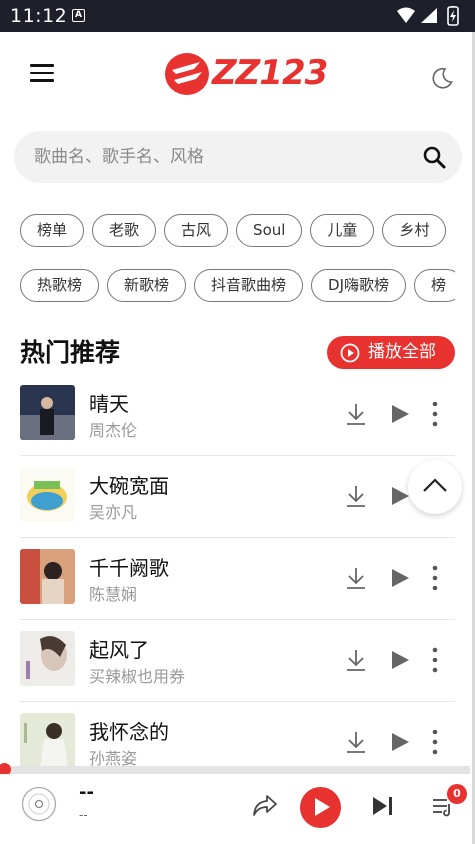 Image resolution: width=475 pixels, height=844 pixels. What do you see at coordinates (39, 804) in the screenshot?
I see `disc-icon` at bounding box center [39, 804].